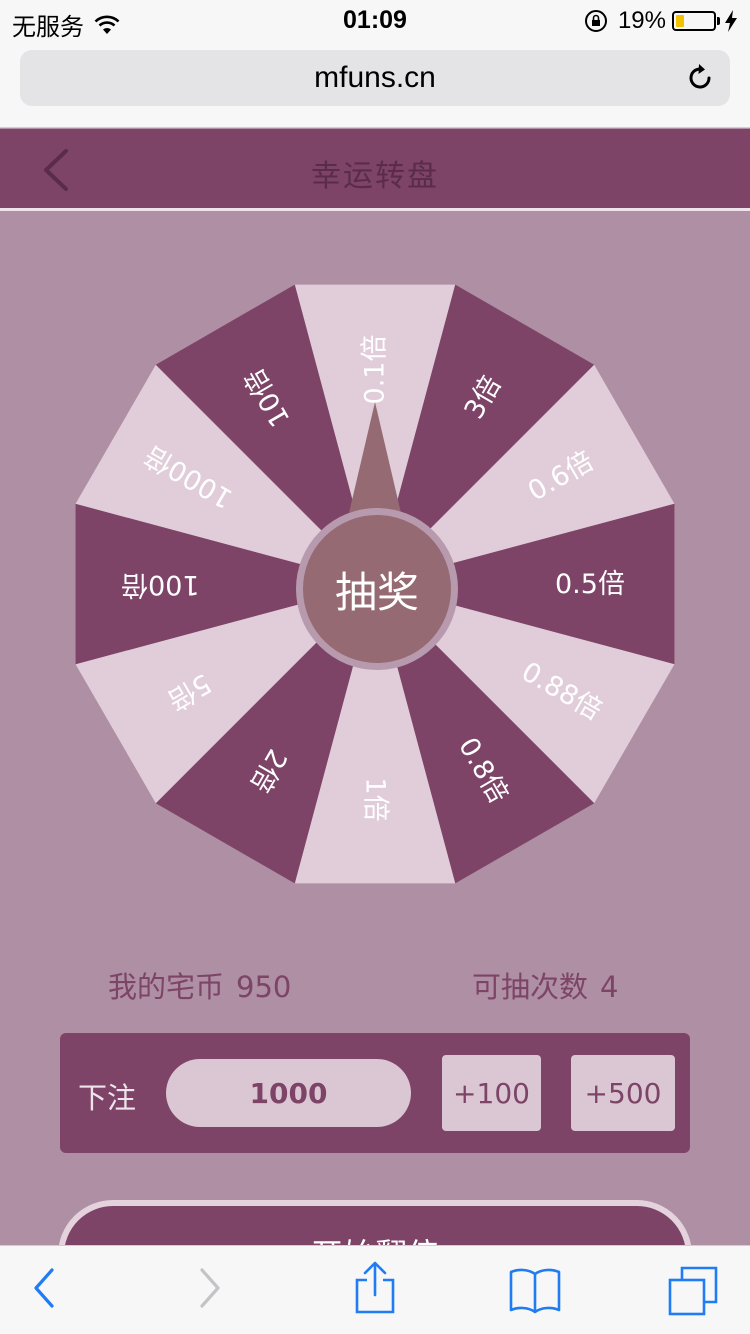 The height and width of the screenshot is (1334, 750). Describe the element at coordinates (44, 1288) in the screenshot. I see `browser-back-icon` at that location.